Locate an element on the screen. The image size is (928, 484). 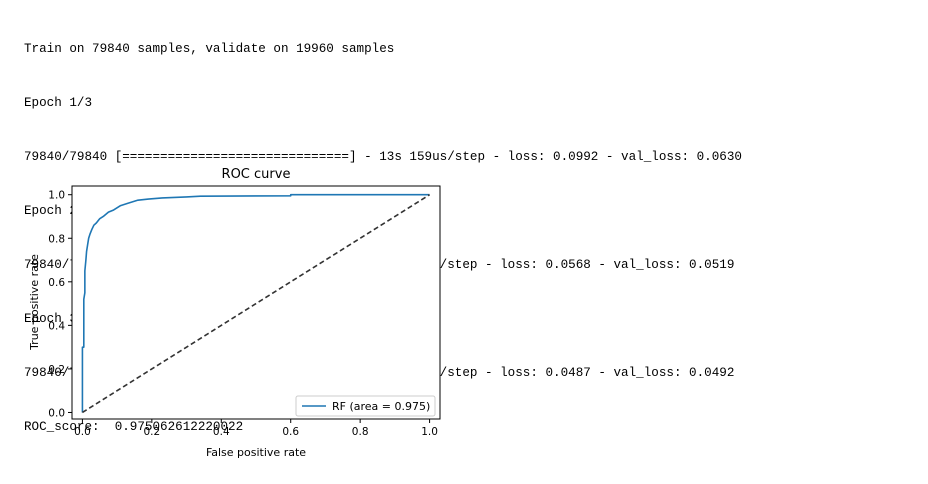
legend: RF (area = 0.975) is located at coordinates (365, 406).